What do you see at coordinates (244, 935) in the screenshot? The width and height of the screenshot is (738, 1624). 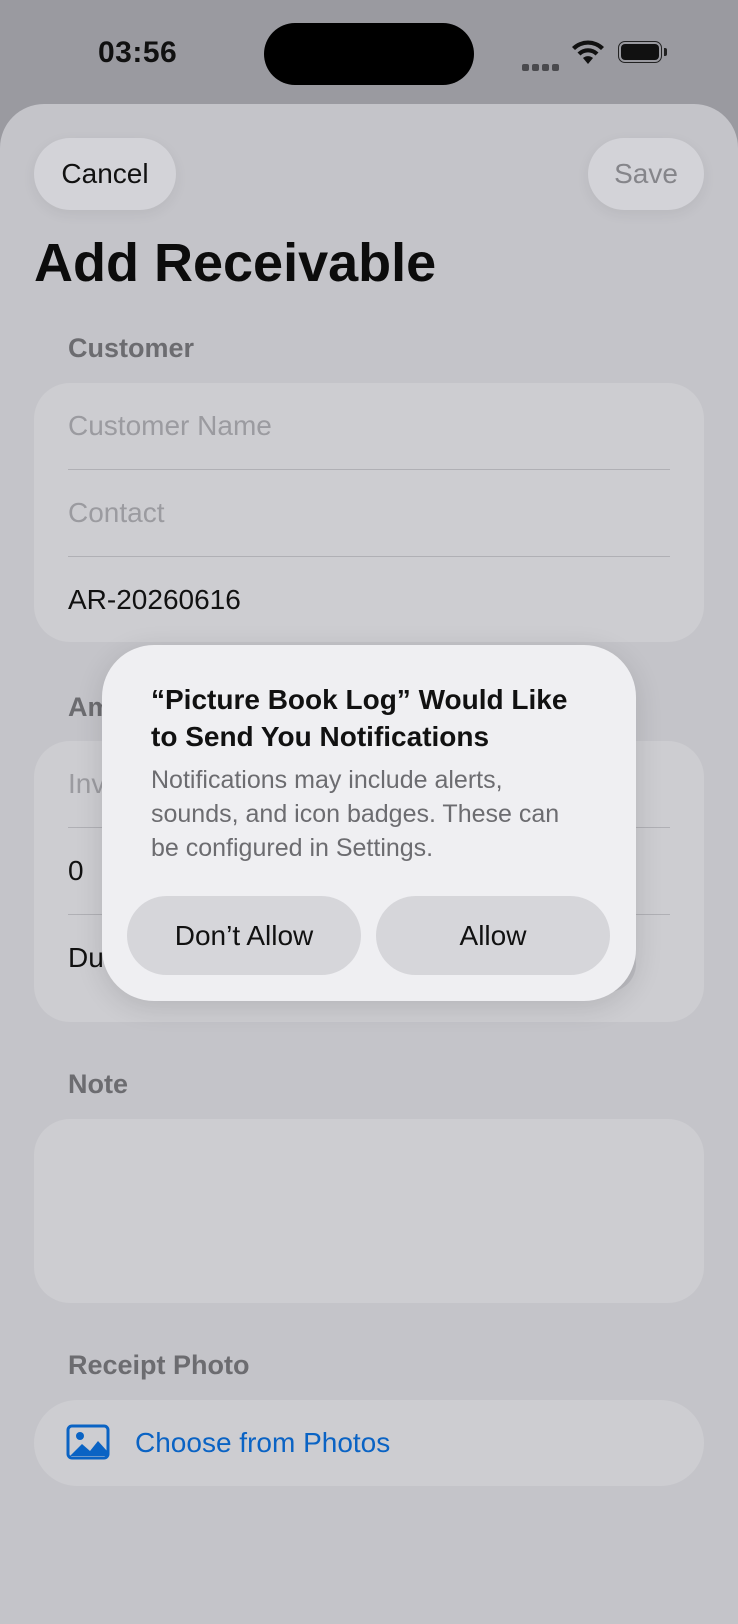 I see `dont-allow-button: Don’t Allow` at bounding box center [244, 935].